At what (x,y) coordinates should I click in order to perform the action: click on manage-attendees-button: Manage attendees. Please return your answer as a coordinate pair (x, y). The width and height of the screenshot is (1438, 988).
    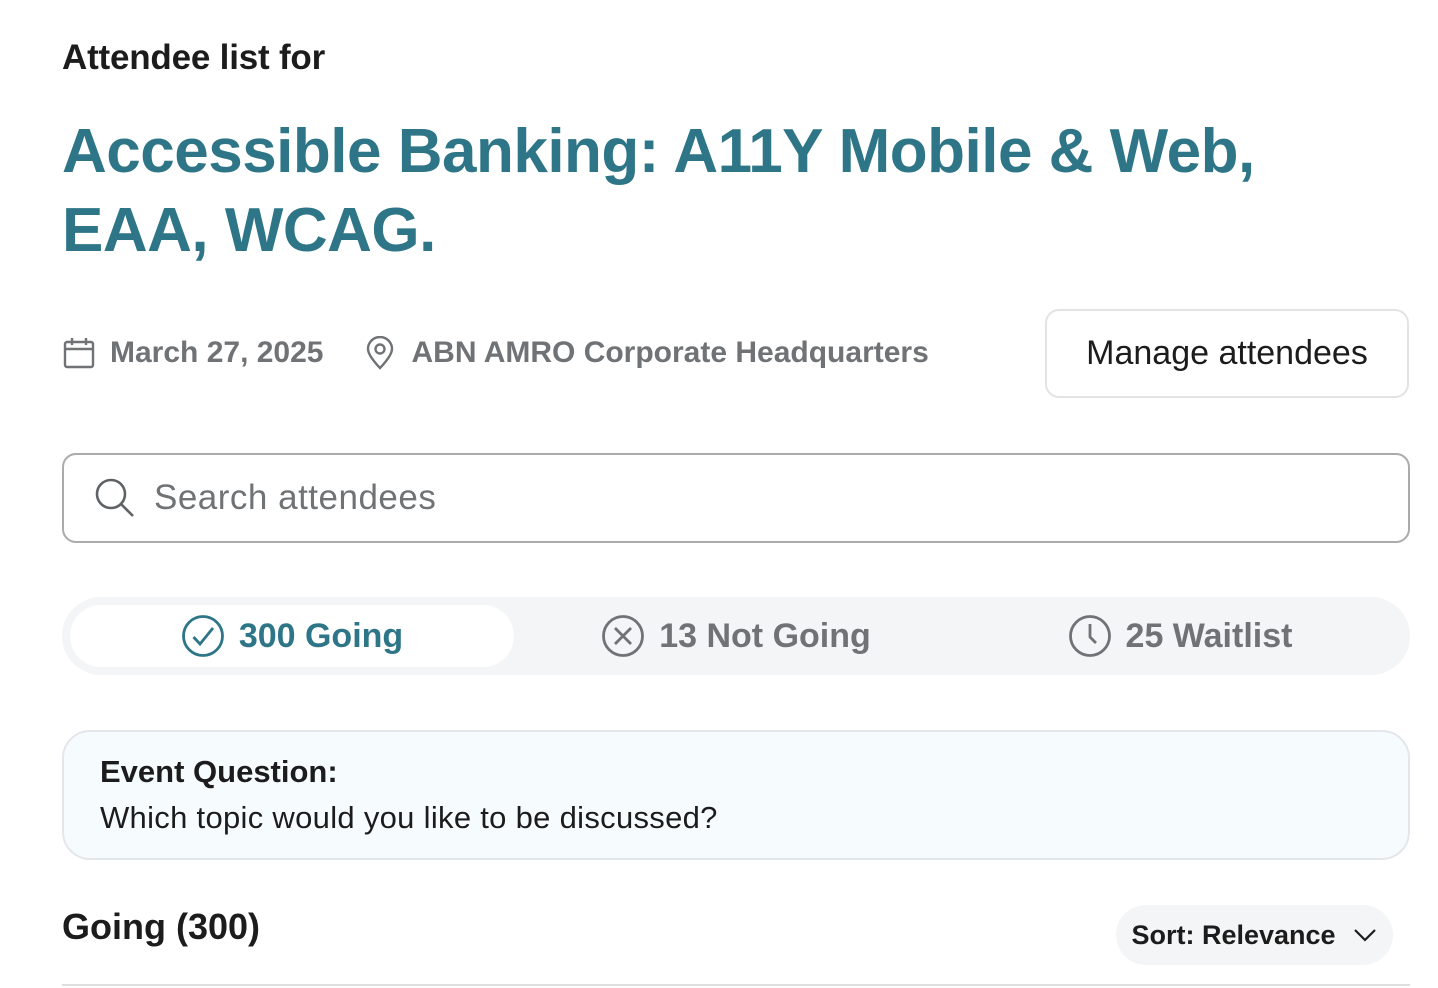
    Looking at the image, I should click on (1227, 353).